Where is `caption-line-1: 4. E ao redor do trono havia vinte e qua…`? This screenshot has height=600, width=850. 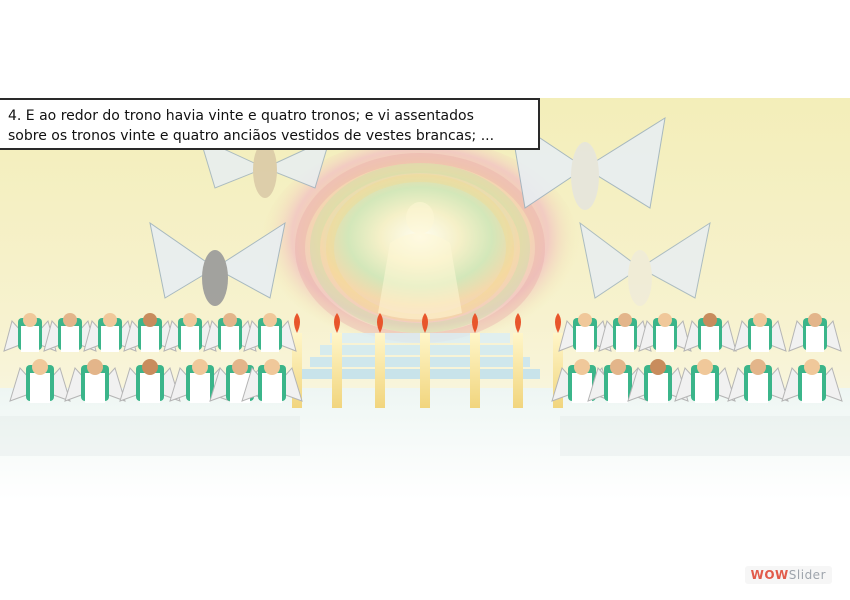
caption-line-1: 4. E ao redor do trono havia vinte e qua… is located at coordinates (241, 116).